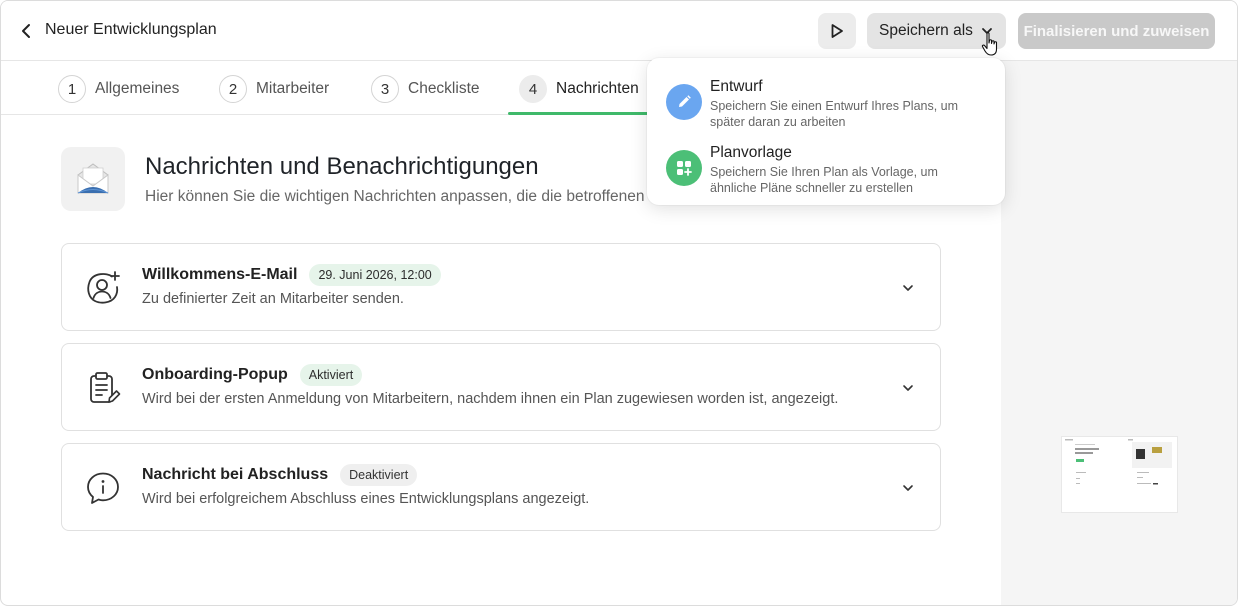  I want to click on card-title-row: Willkommens-E-Mail 29. Juni 2026, 12:00, so click(291, 275).